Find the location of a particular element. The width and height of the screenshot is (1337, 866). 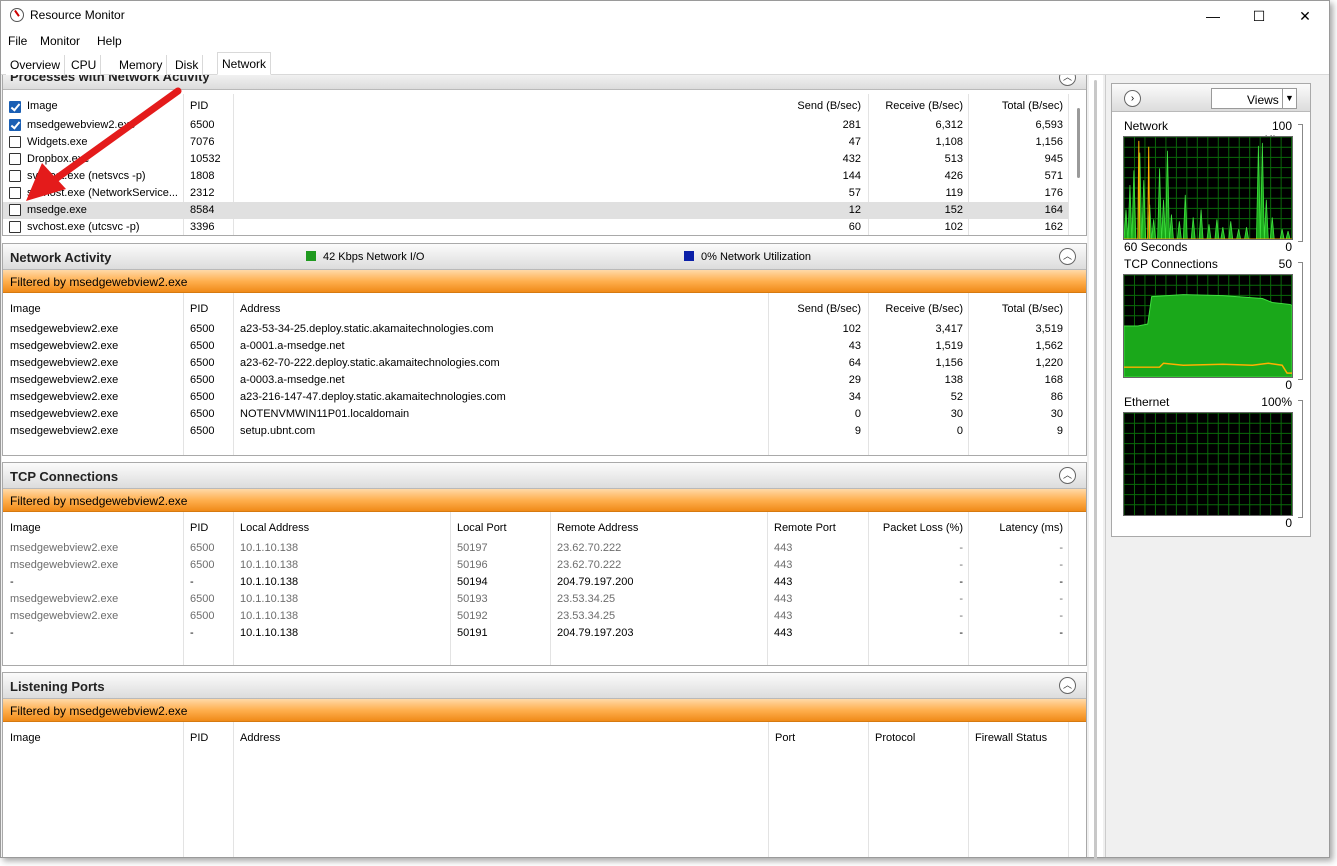

tcp-local-port: 50191 is located at coordinates (472, 633).